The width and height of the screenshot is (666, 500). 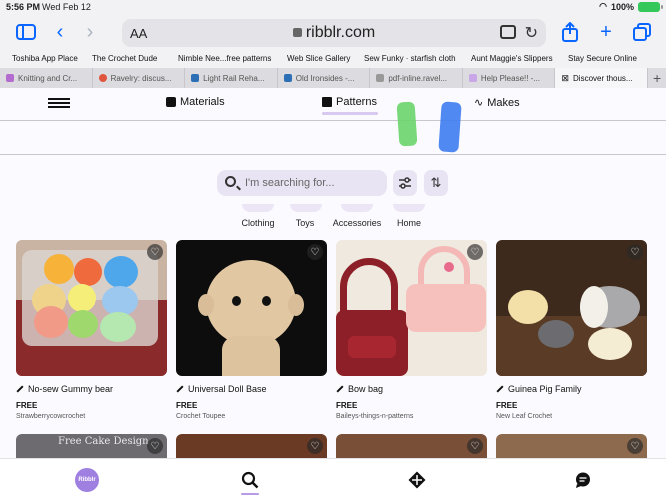 What do you see at coordinates (409, 216) in the screenshot?
I see `category-home: Home` at bounding box center [409, 216].